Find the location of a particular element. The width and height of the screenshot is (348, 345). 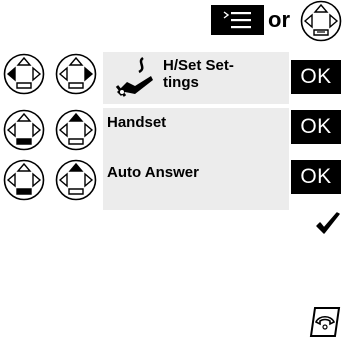

step-label: Handset is located at coordinates (137, 122).